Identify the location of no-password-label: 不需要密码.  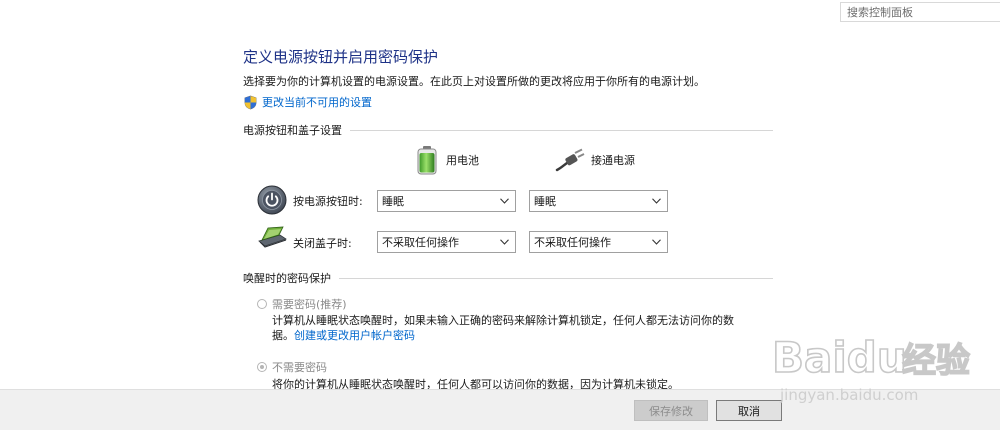
(299, 367).